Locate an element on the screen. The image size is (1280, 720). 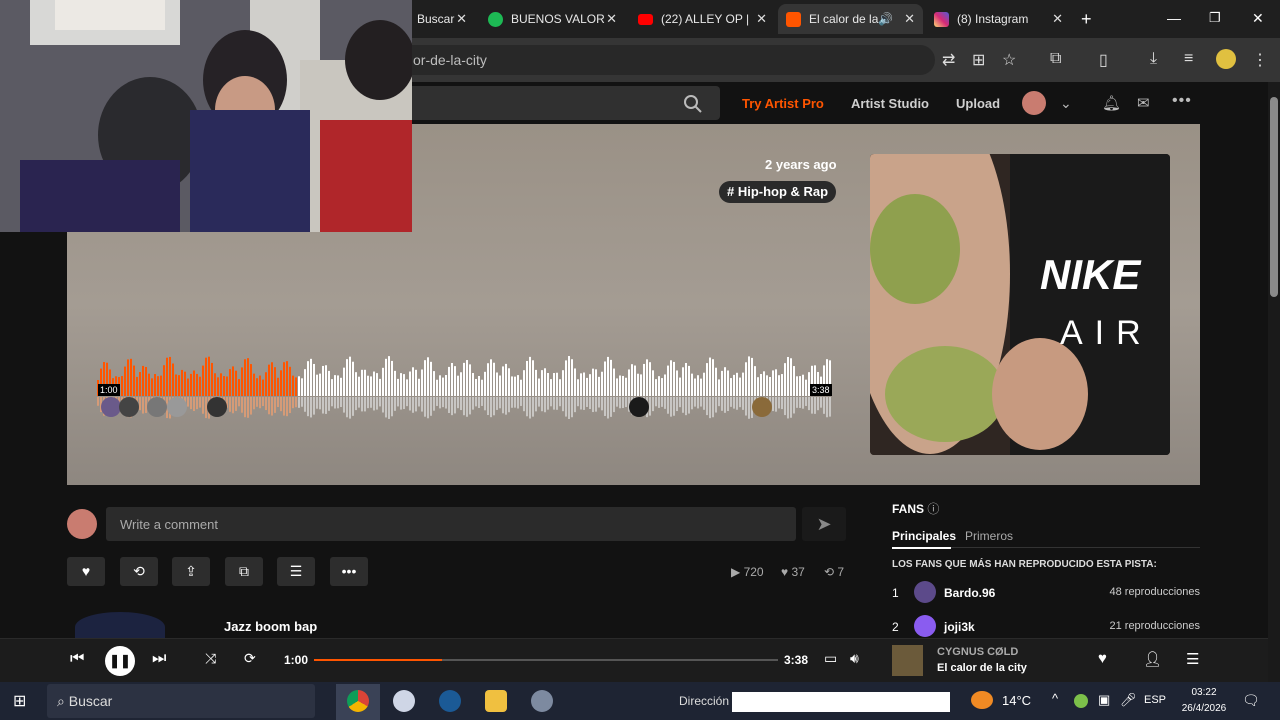
info-icon: ⓘ is located at coordinates (933, 509).